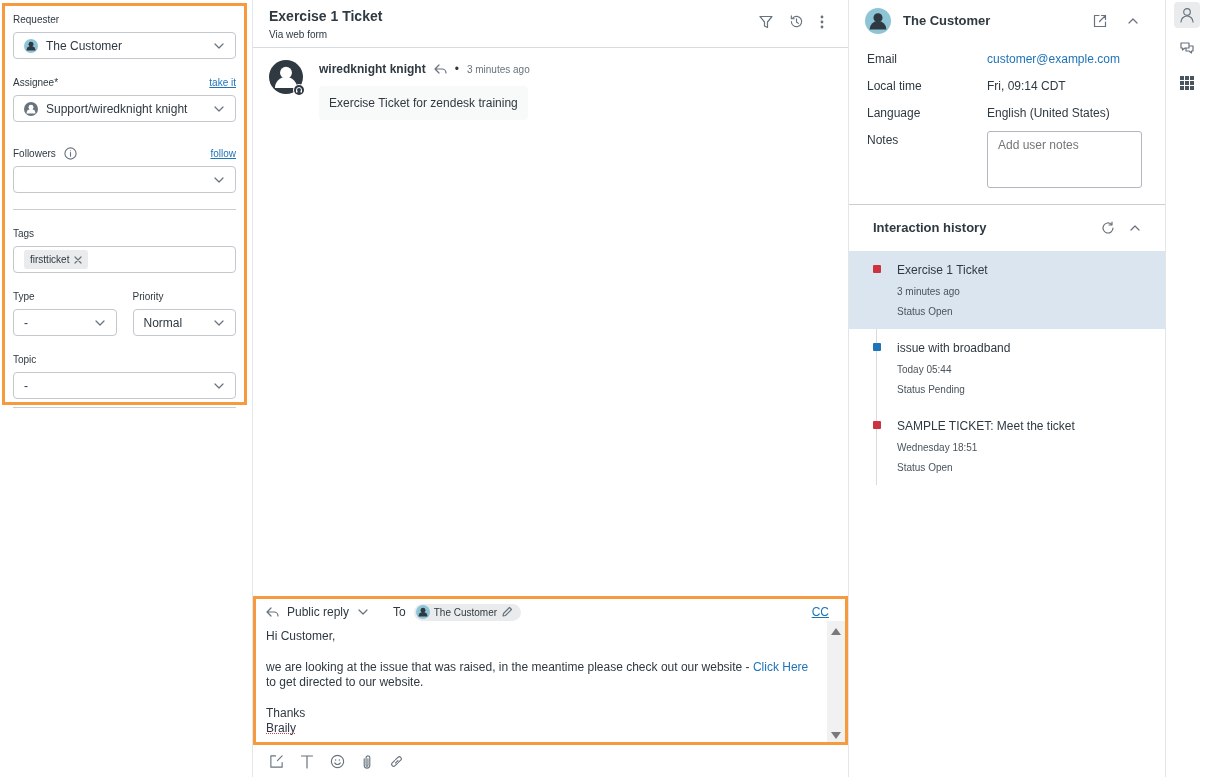 This screenshot has height=777, width=1207. What do you see at coordinates (318, 612) in the screenshot?
I see `reply-mode-dropdown: Public reply` at bounding box center [318, 612].